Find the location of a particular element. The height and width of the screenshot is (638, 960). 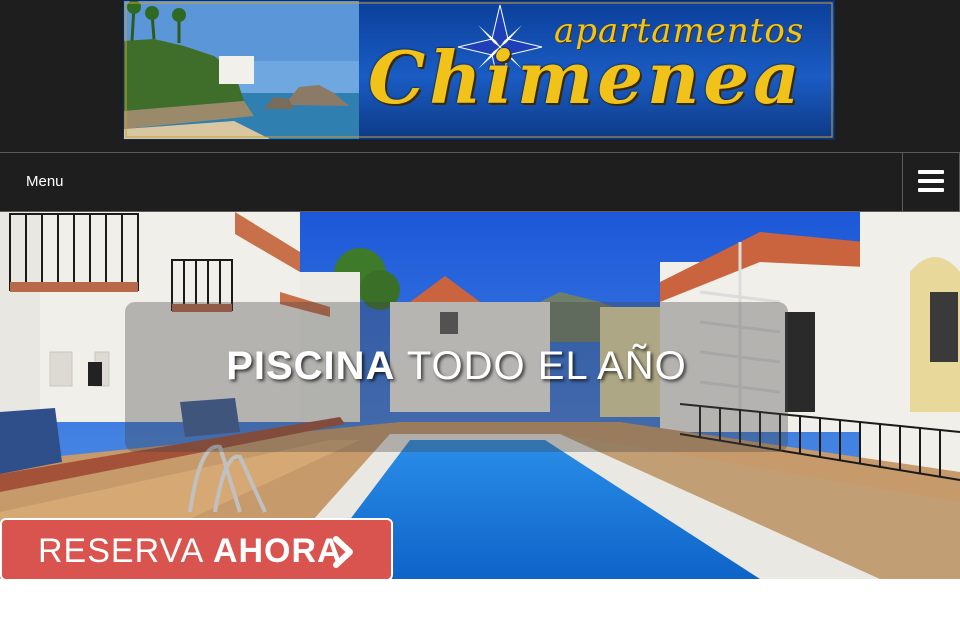

slide-caption: PISCINA TODO EL AÑO is located at coordinates (456, 366).